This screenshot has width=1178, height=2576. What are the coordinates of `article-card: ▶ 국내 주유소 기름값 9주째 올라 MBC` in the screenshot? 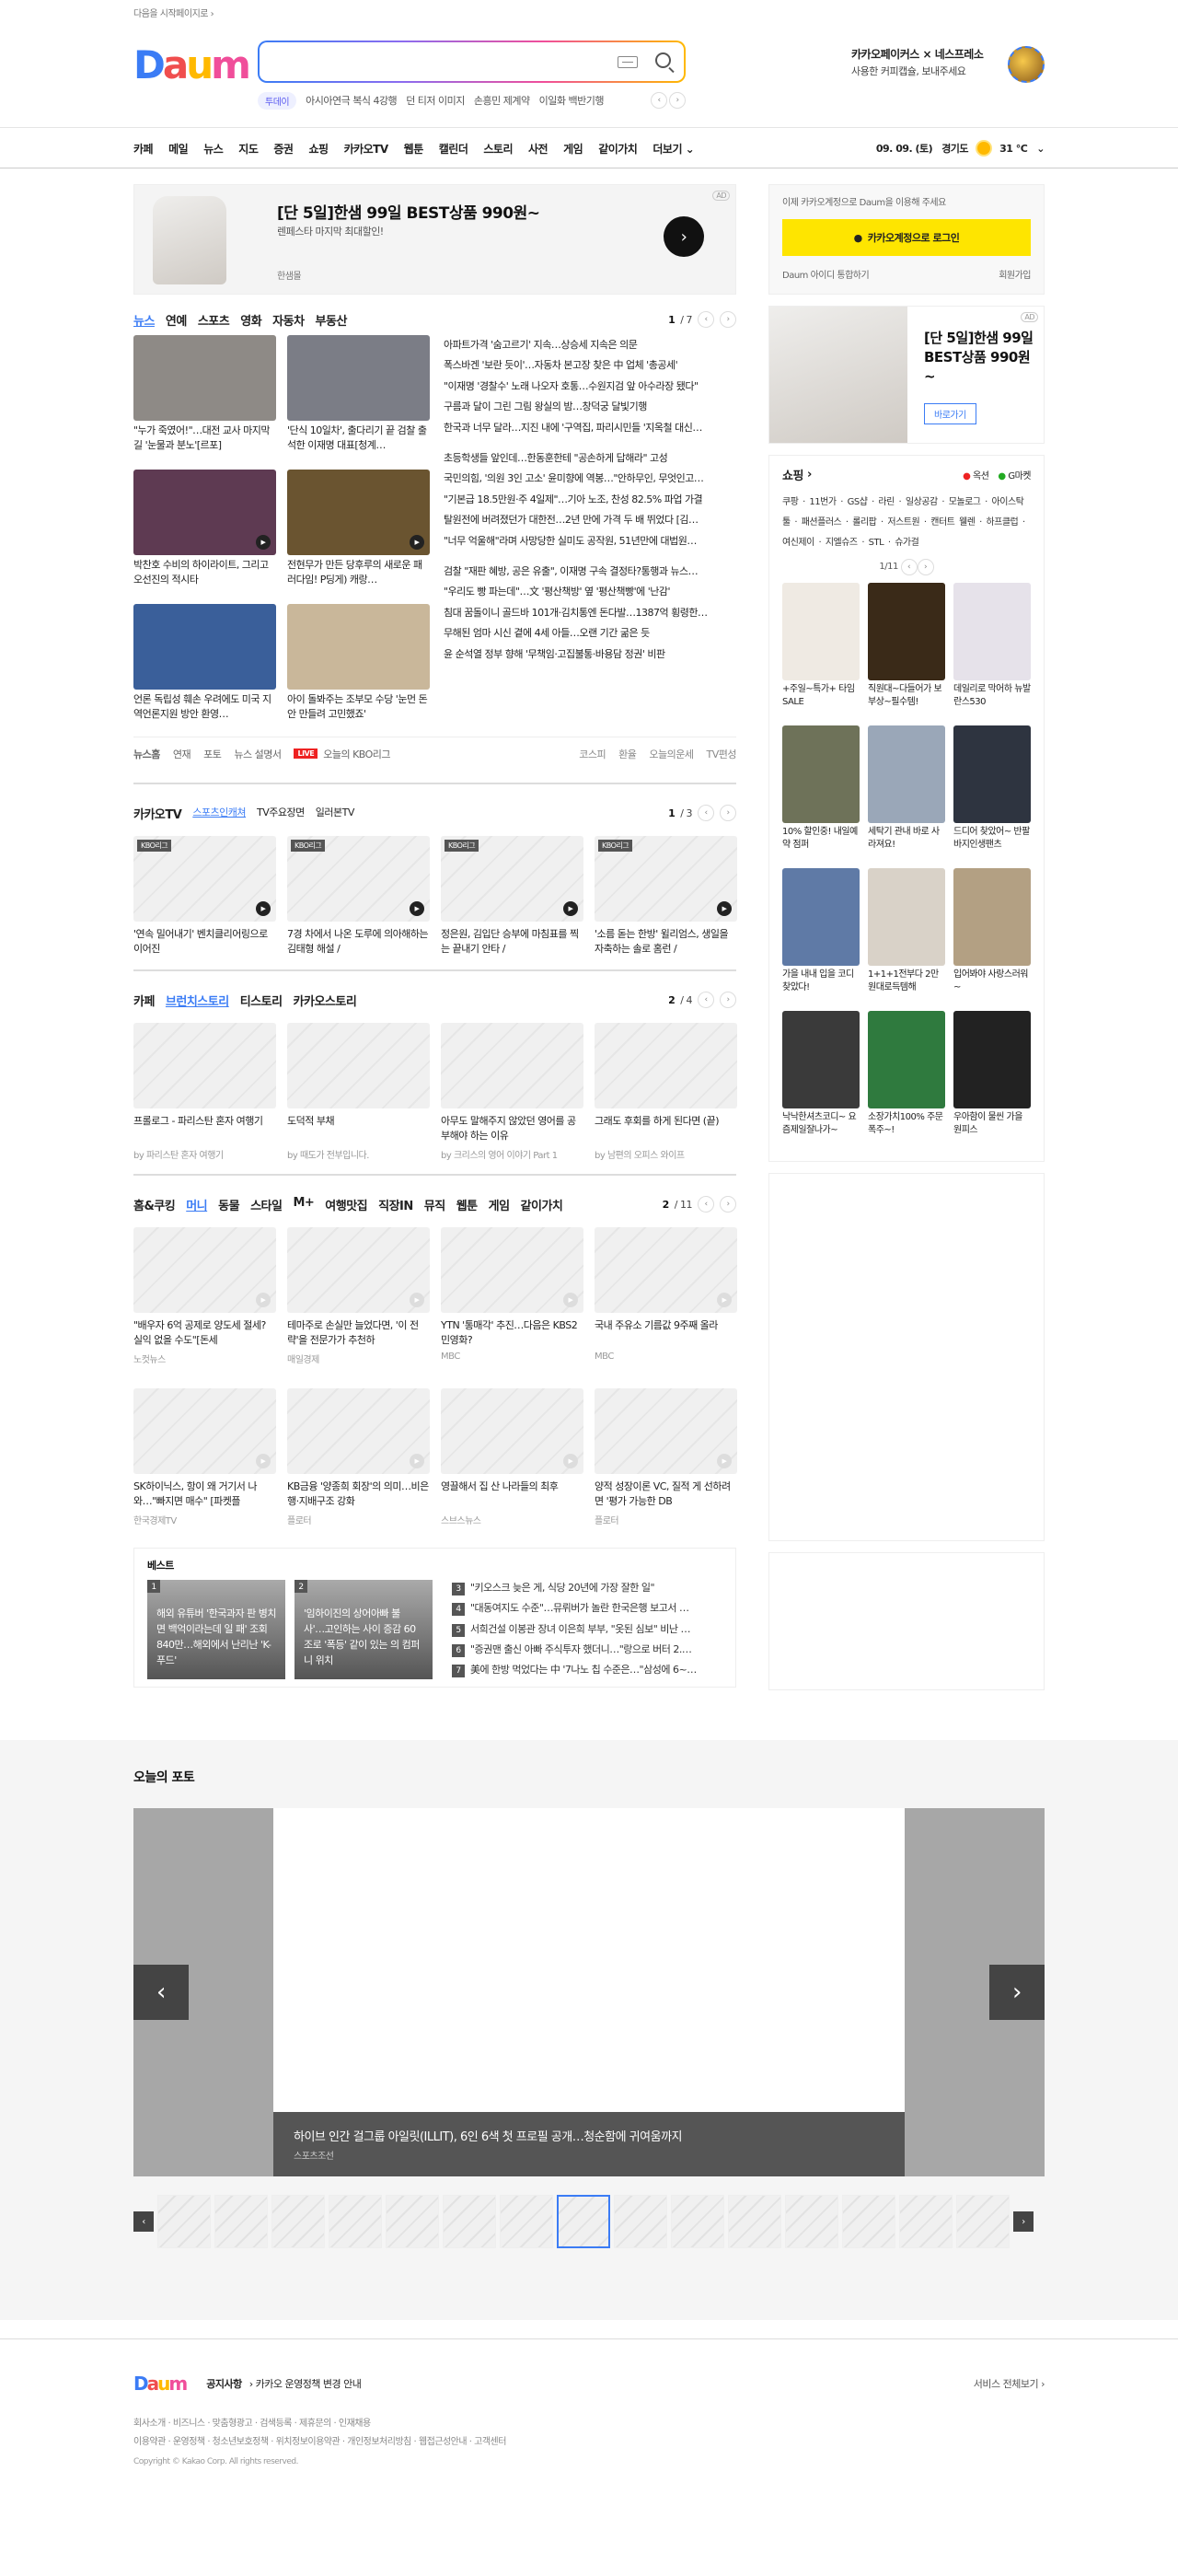 It's located at (666, 1299).